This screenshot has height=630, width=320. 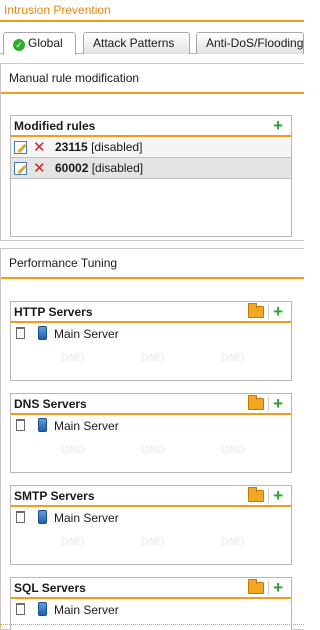 What do you see at coordinates (50, 404) in the screenshot?
I see `panel-title: DNS Servers` at bounding box center [50, 404].